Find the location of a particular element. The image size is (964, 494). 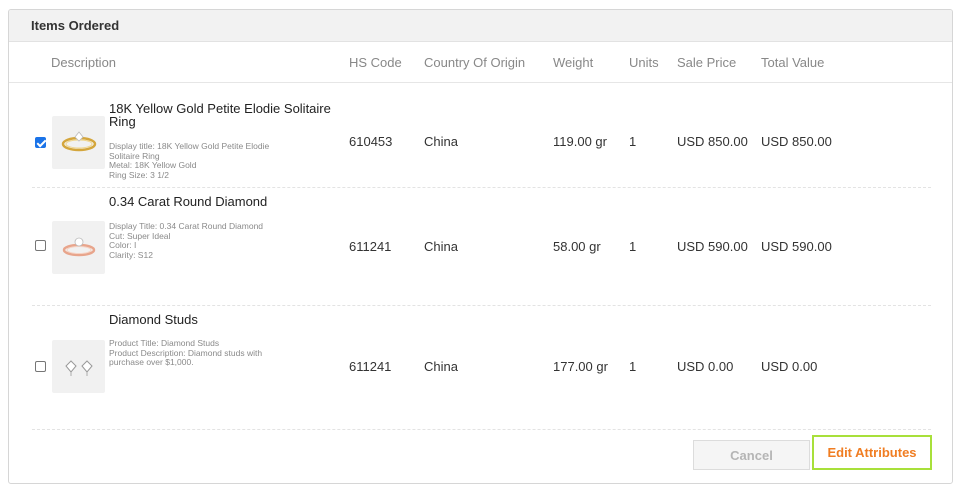

column-description: Description is located at coordinates (84, 62).